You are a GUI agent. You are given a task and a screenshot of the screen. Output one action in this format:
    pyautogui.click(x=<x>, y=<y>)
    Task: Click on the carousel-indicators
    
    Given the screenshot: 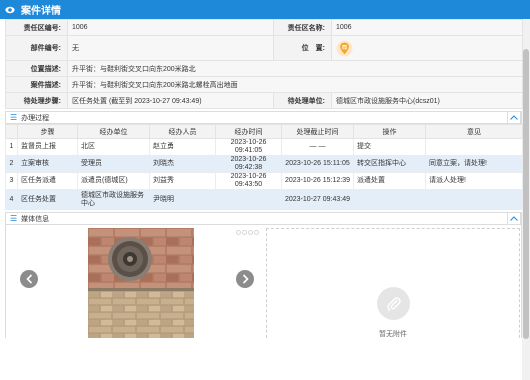 What is the action you would take?
    pyautogui.click(x=247, y=232)
    